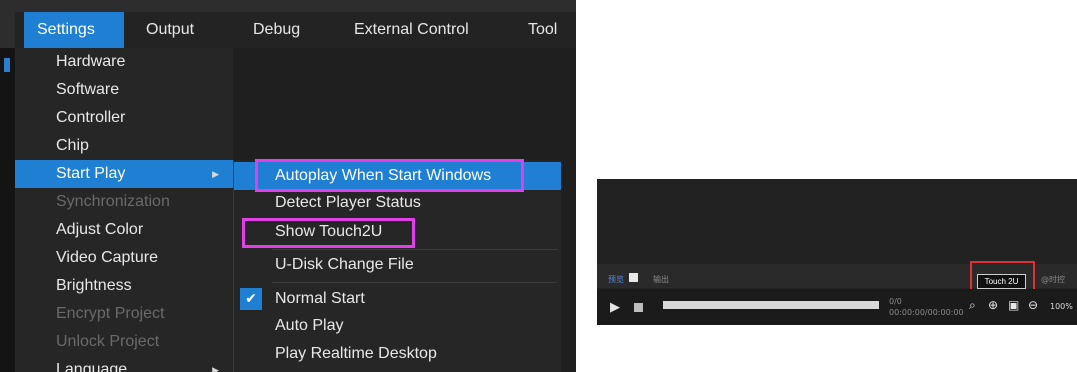  I want to click on frame-counter: 0/0, so click(895, 301).